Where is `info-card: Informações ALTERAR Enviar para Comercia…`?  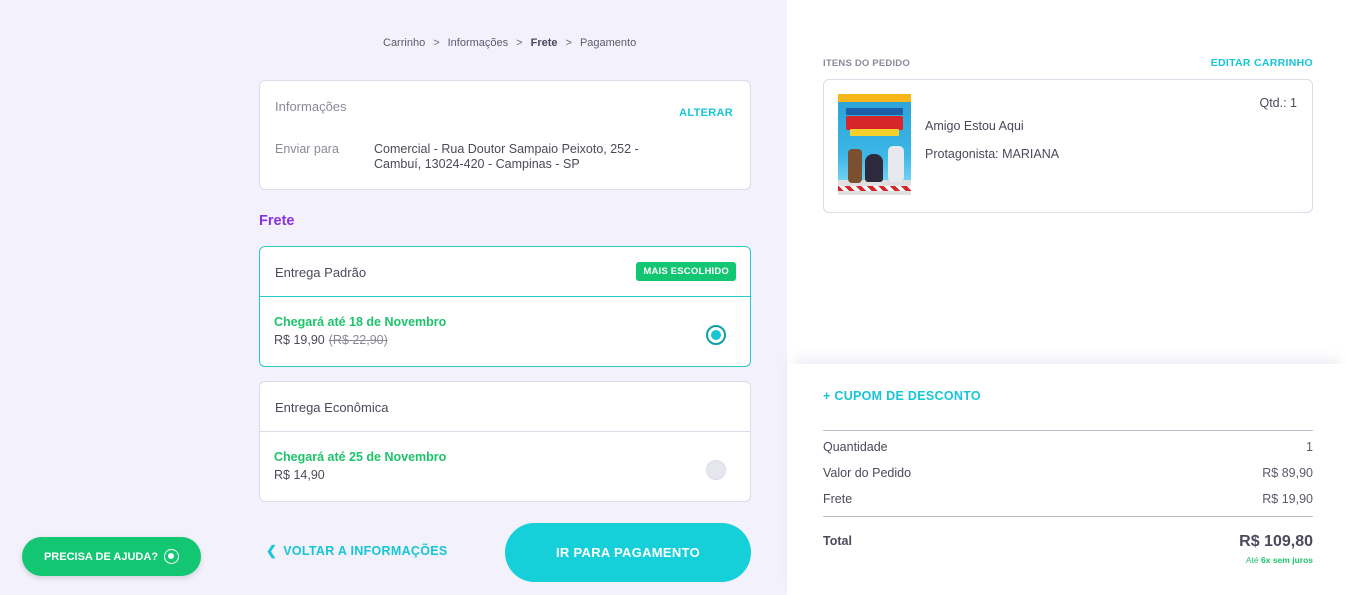 info-card: Informações ALTERAR Enviar para Comercia… is located at coordinates (505, 135).